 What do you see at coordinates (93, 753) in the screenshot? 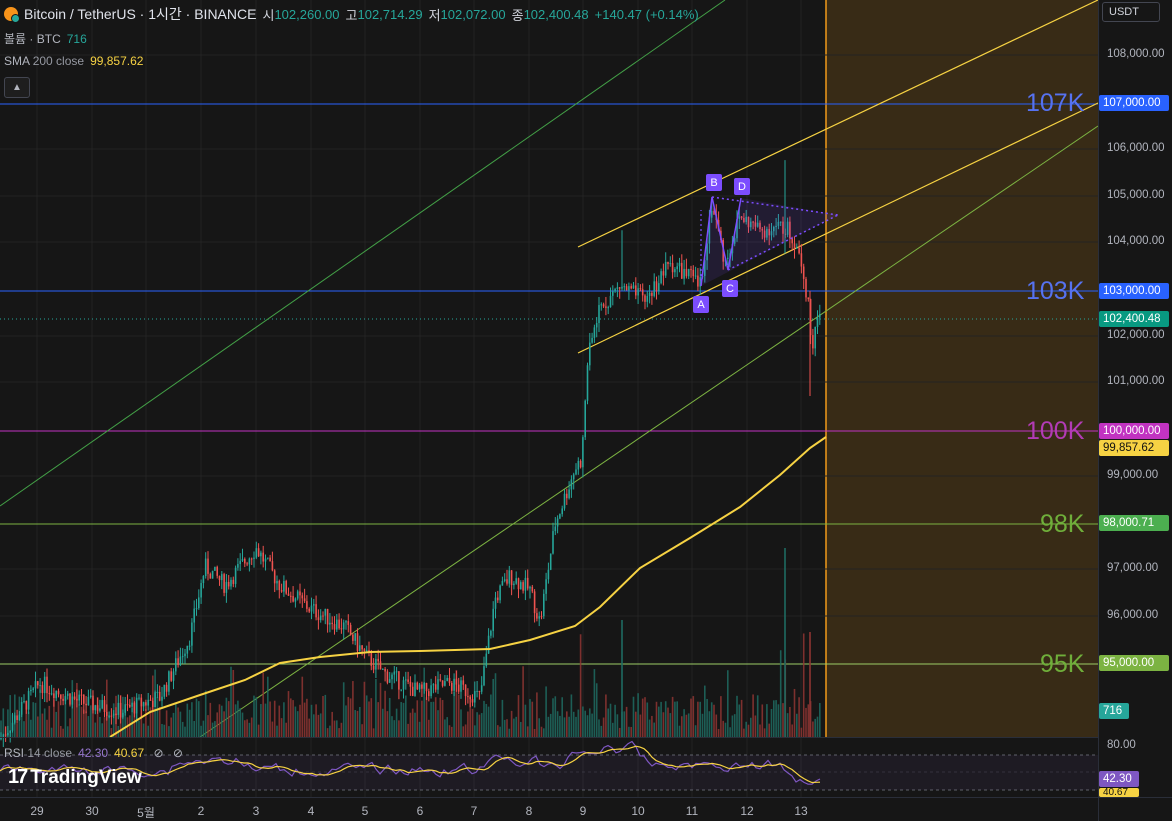
I see `rsi-legend: RSI 14 close 42.30 40.67 ⊘ ⊘` at bounding box center [93, 753].